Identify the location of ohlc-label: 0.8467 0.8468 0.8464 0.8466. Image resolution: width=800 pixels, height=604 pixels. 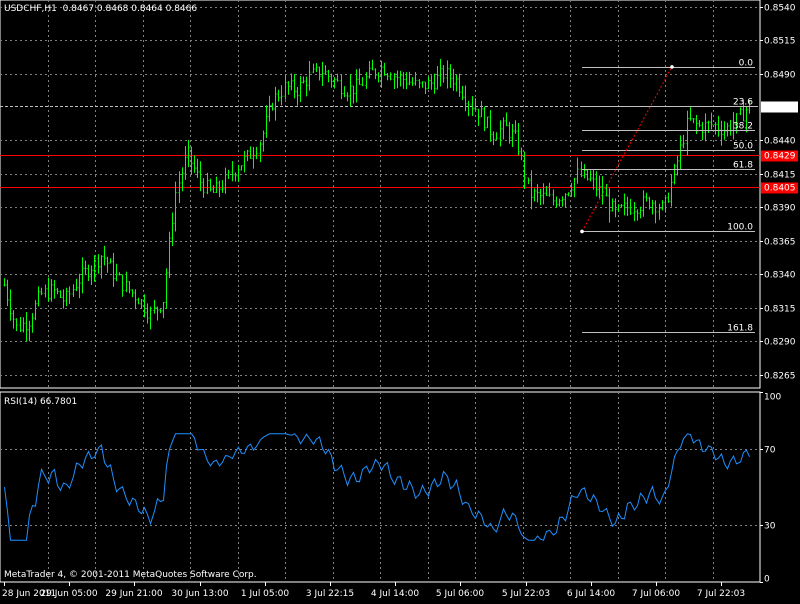
(130, 9).